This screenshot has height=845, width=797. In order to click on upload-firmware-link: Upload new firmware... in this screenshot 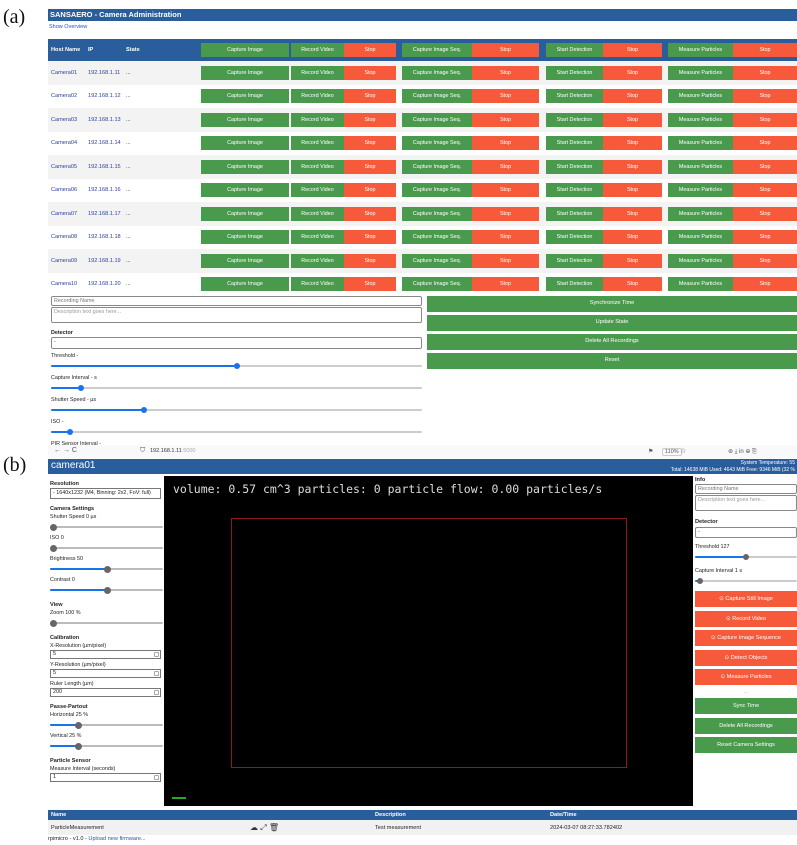, I will do `click(116, 839)`.